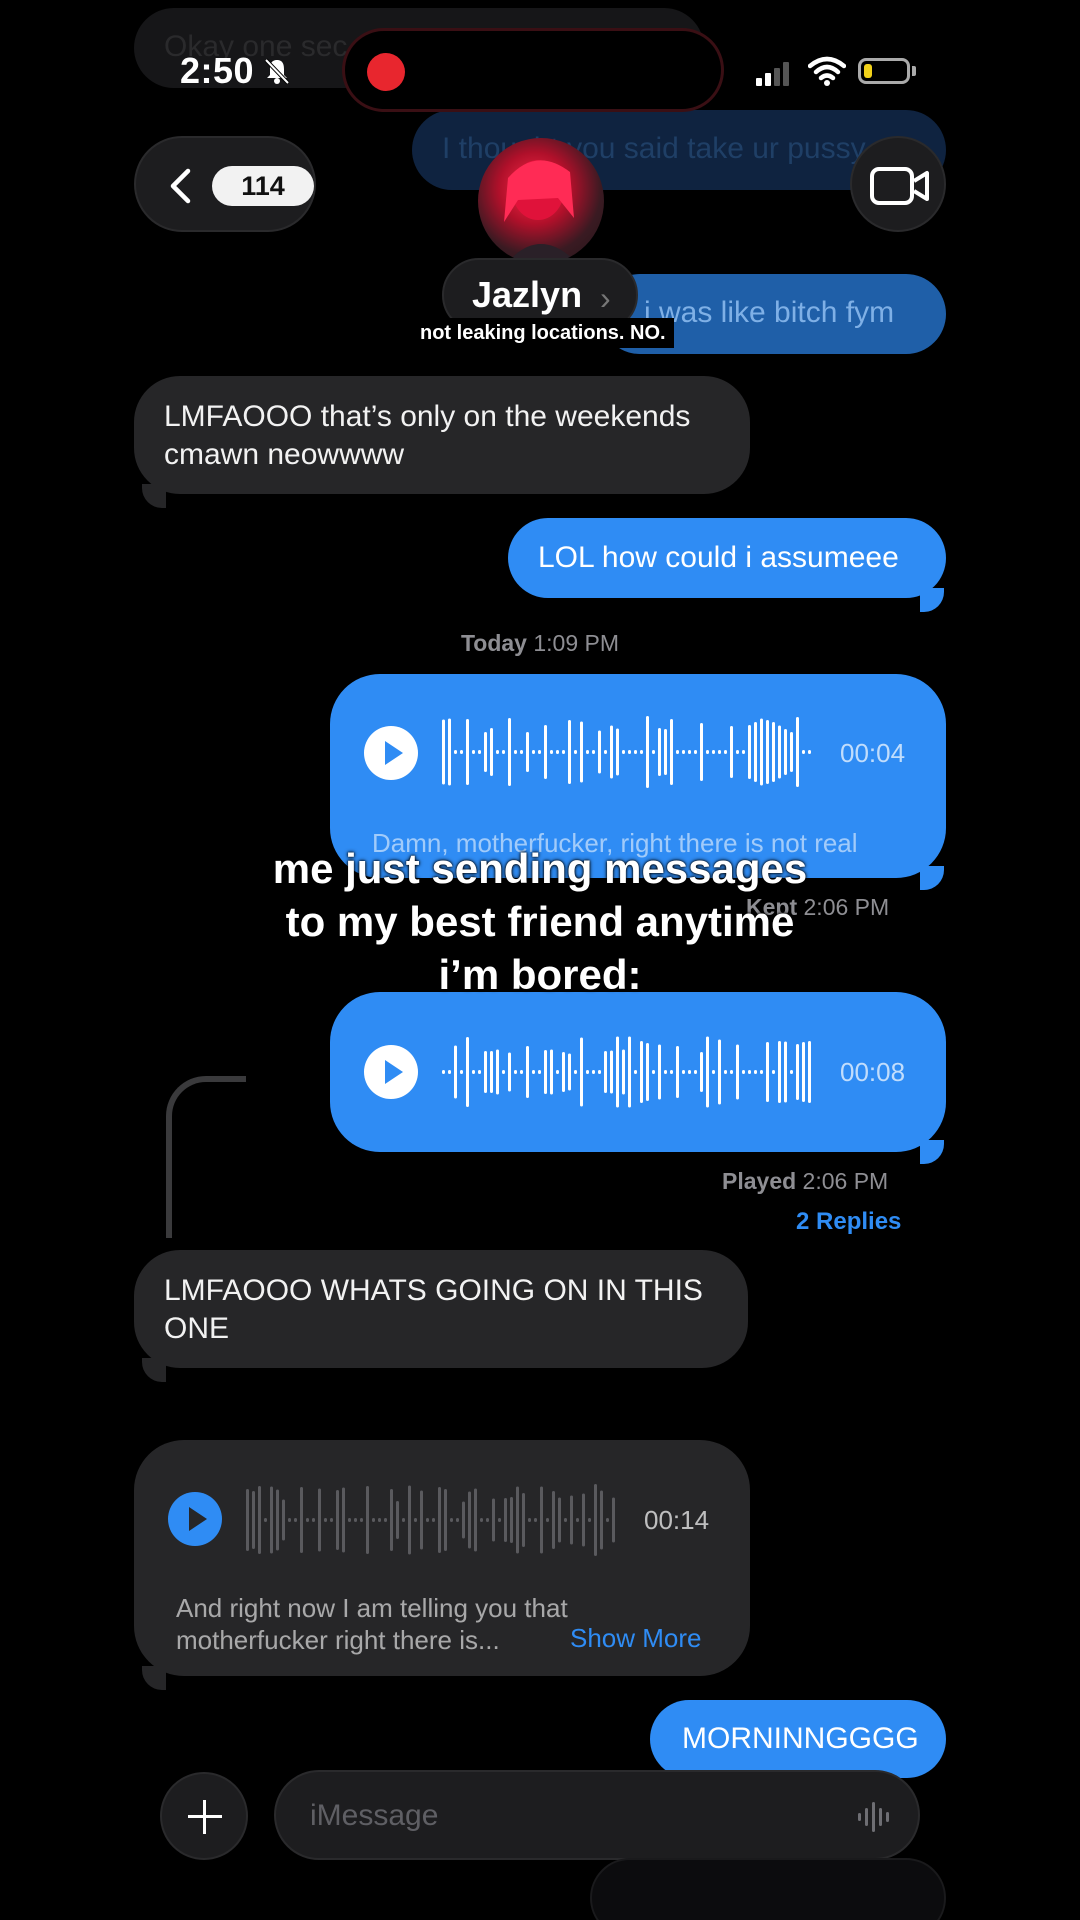 The image size is (1080, 1920). What do you see at coordinates (154, 1678) in the screenshot?
I see `bubble-tail` at bounding box center [154, 1678].